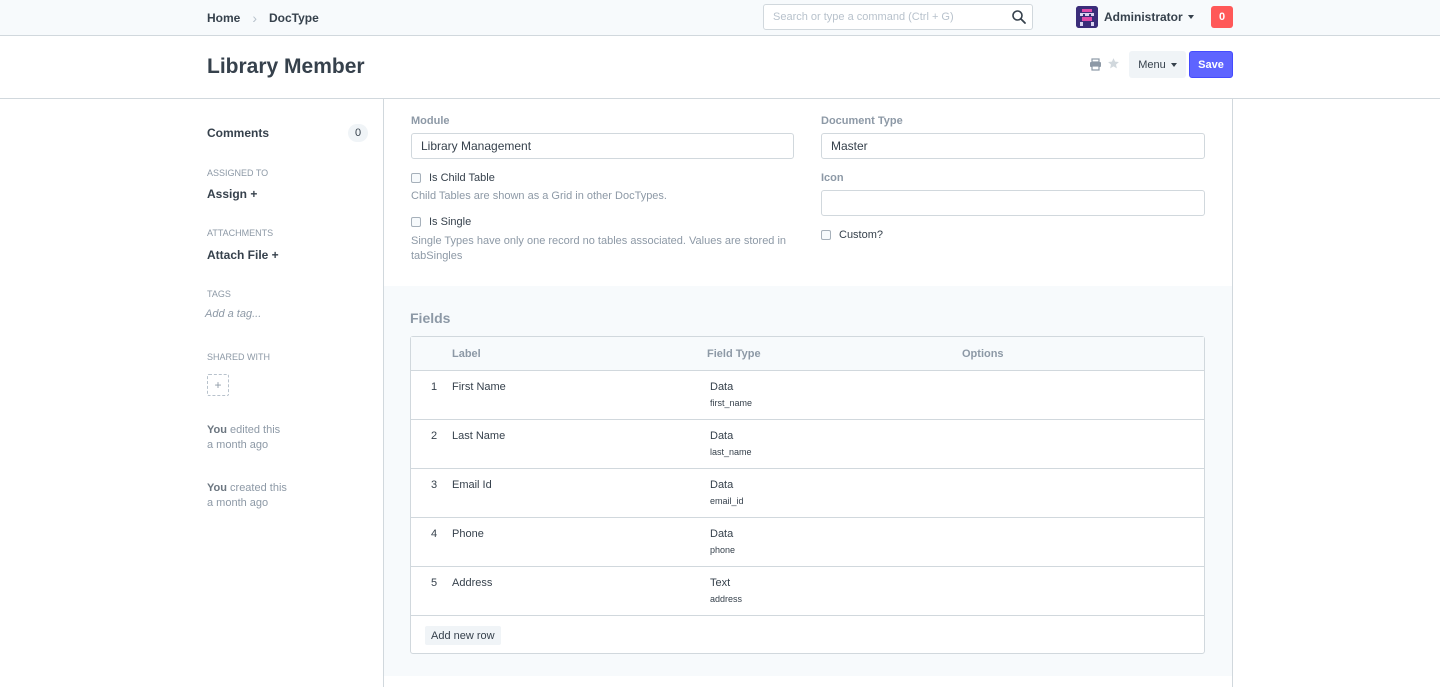 Image resolution: width=1440 pixels, height=687 pixels. Describe the element at coordinates (861, 235) in the screenshot. I see `custom-label: Custom?` at that location.